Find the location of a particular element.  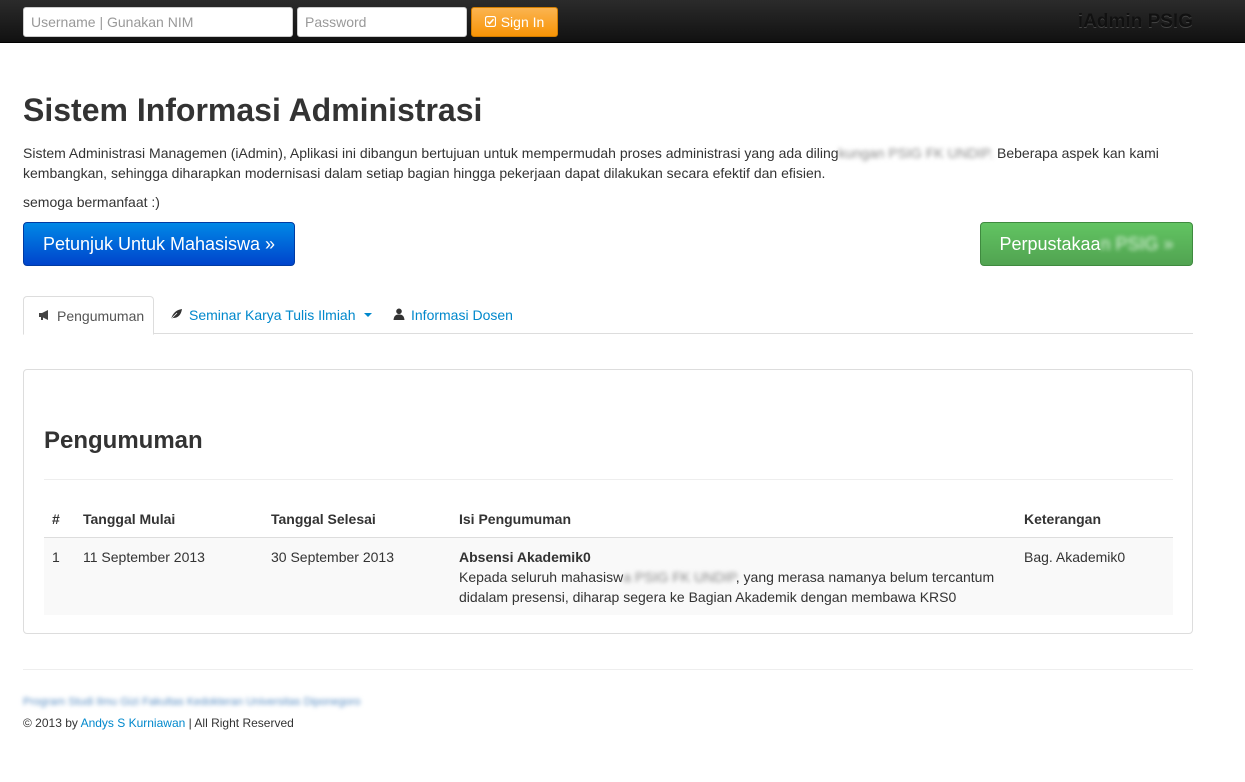

username-input is located at coordinates (158, 22).